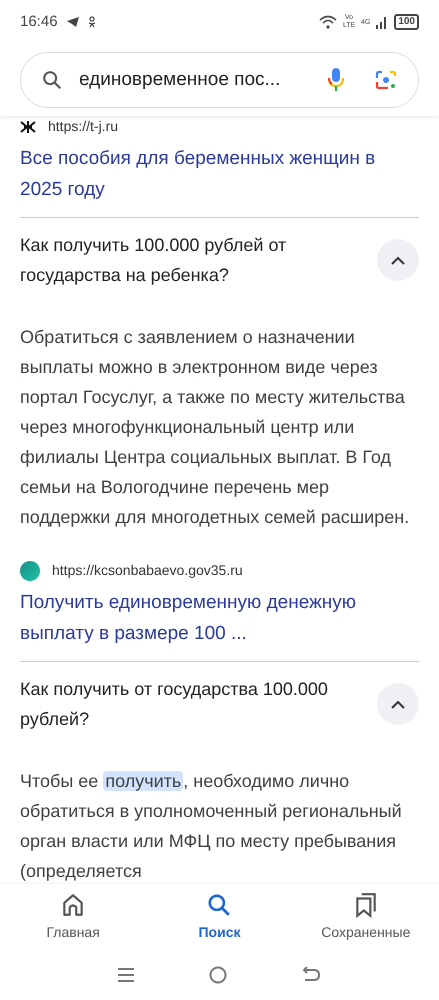  I want to click on answer-text: Чтобы ее получить, необходимо лично обратиться в уполномоченный региональный орган власти или МФЦ по месту пребывания (определяется, so click(211, 826).